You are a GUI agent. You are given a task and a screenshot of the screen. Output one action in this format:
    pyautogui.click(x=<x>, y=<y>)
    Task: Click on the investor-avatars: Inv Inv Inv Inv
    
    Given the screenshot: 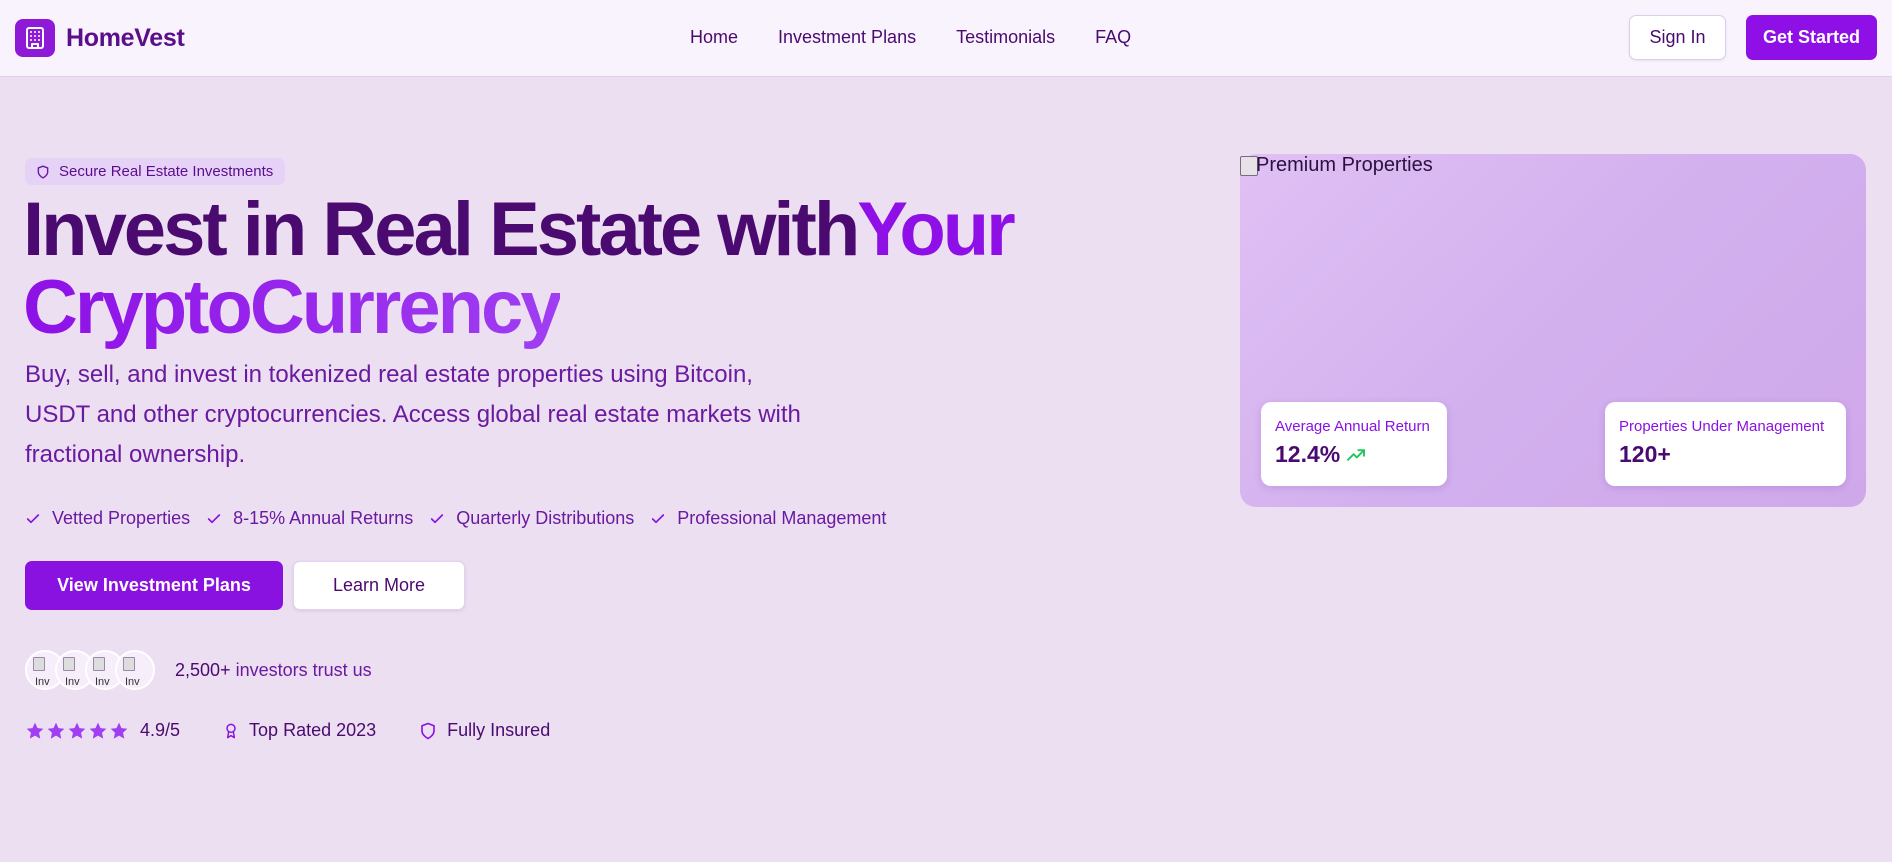 What is the action you would take?
    pyautogui.click(x=90, y=670)
    